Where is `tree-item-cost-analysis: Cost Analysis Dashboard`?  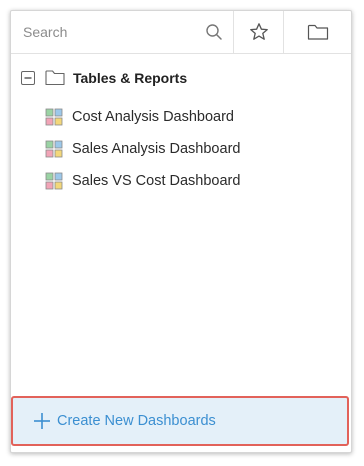 tree-item-cost-analysis: Cost Analysis Dashboard is located at coordinates (176, 118).